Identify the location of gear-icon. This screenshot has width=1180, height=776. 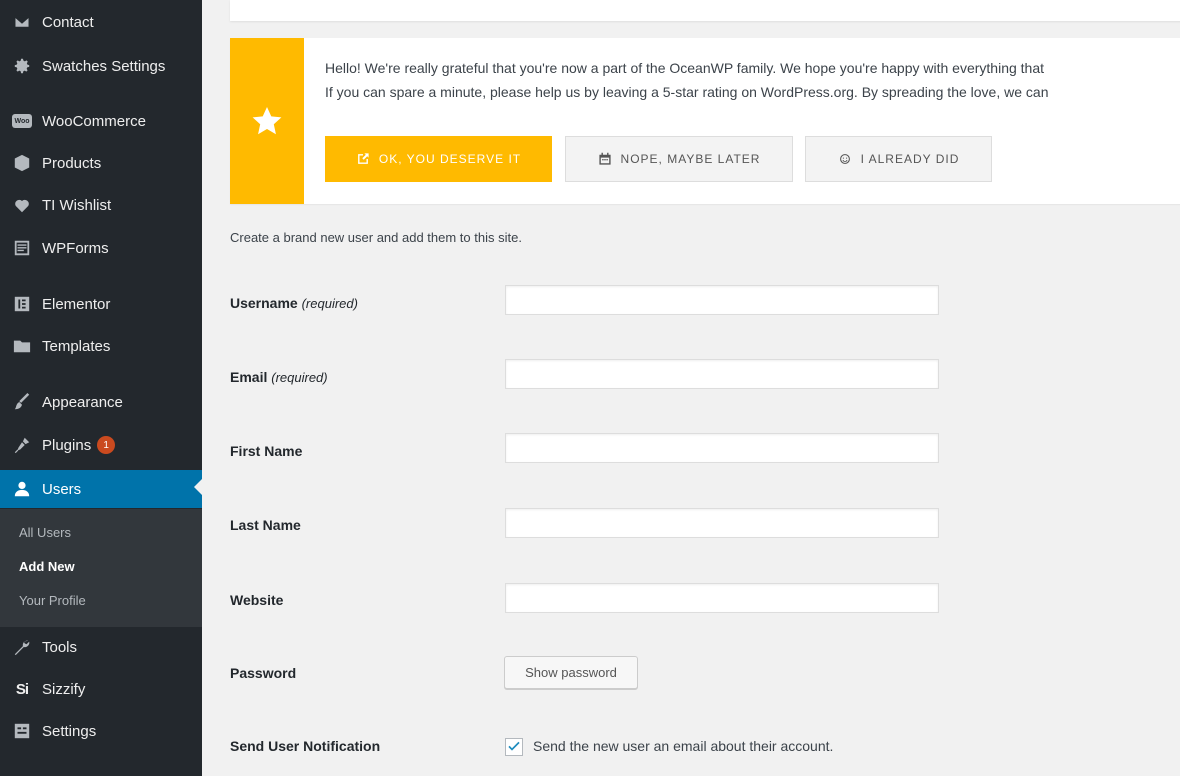
(22, 66).